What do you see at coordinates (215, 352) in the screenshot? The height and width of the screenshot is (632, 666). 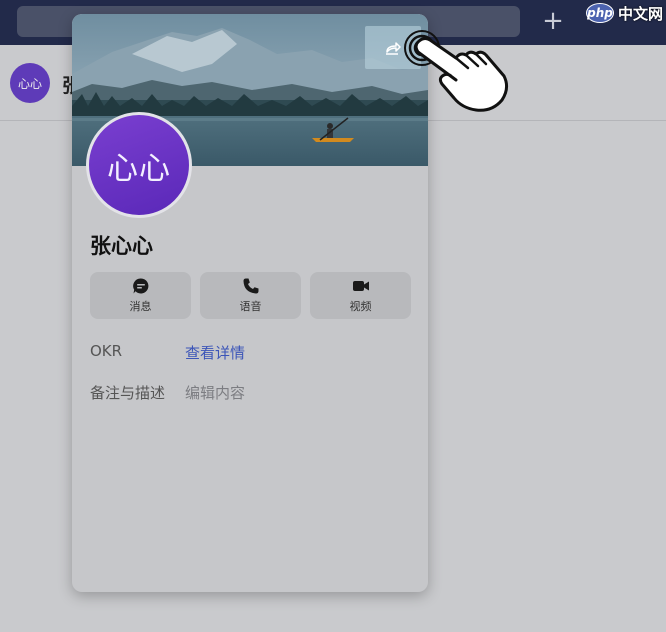 I see `okr-details-link: 查看详情` at bounding box center [215, 352].